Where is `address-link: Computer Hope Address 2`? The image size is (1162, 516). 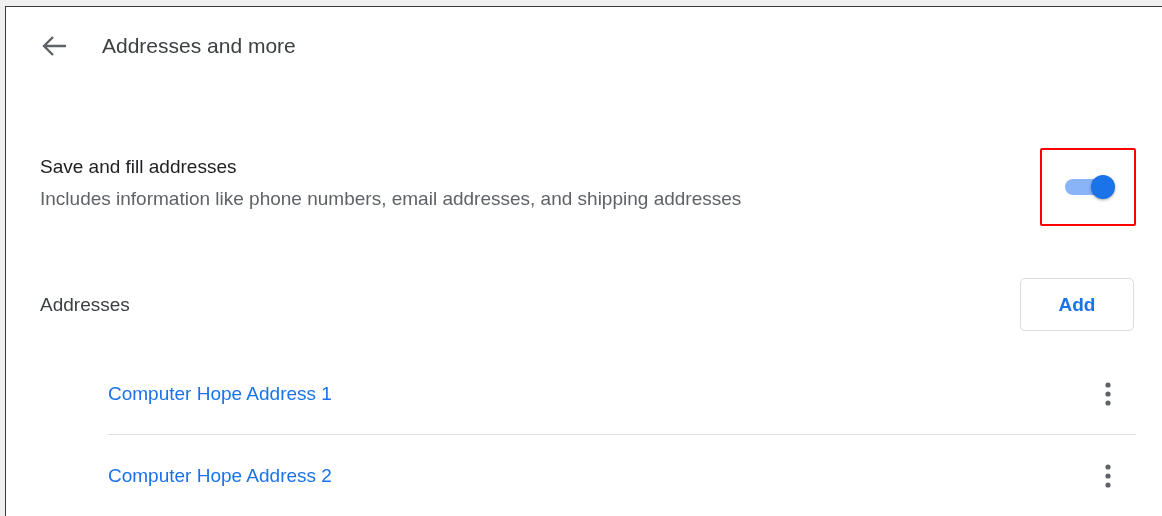 address-link: Computer Hope Address 2 is located at coordinates (220, 475).